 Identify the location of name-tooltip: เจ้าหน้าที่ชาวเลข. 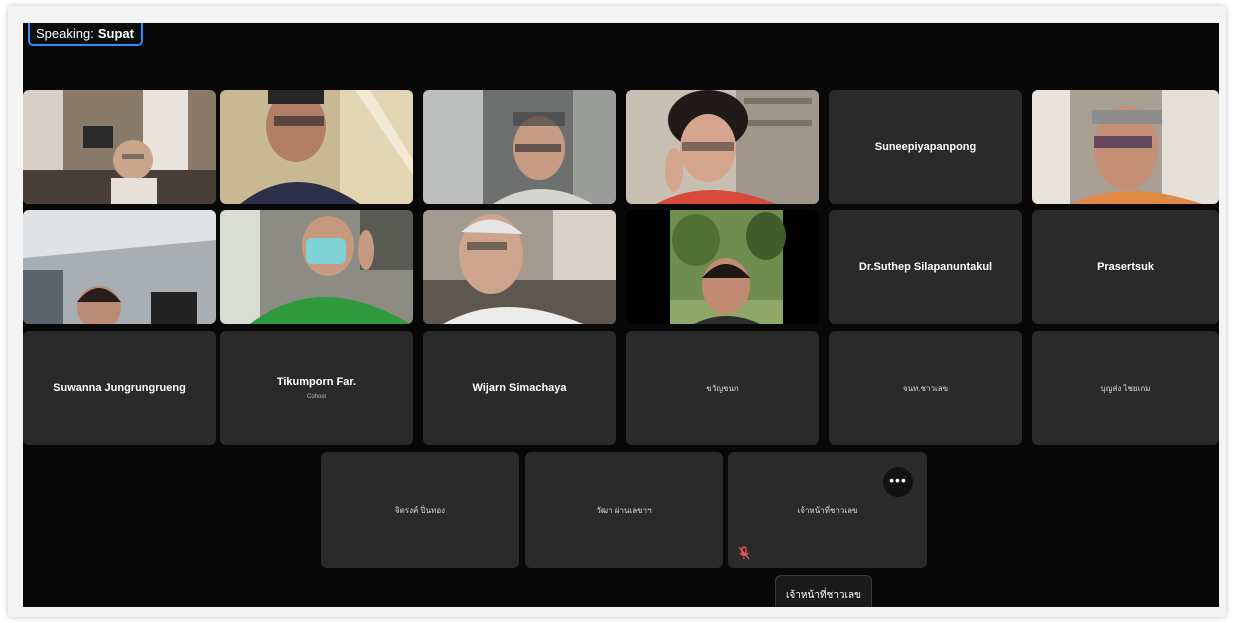
(823, 591).